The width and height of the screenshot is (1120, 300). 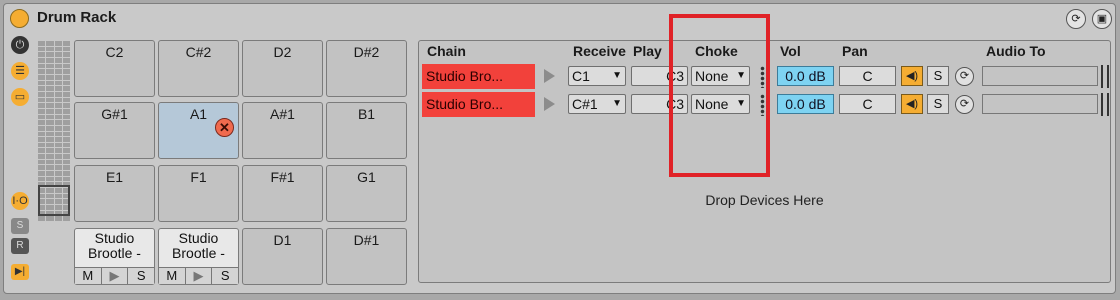 I want to click on pad-e1: E1, so click(x=114, y=193).